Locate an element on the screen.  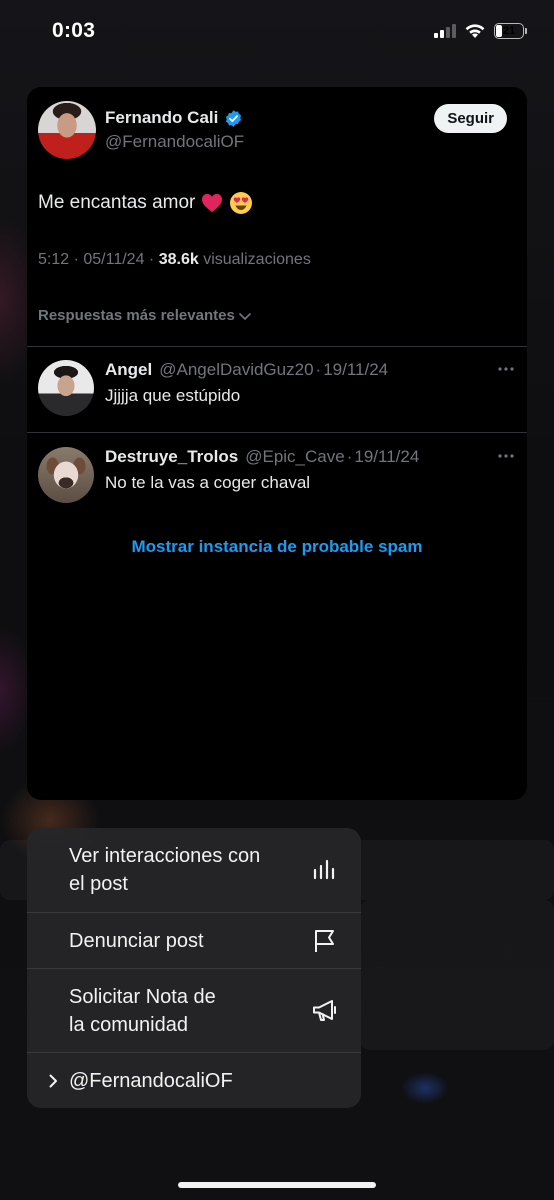
red-heart-icon is located at coordinates (212, 203).